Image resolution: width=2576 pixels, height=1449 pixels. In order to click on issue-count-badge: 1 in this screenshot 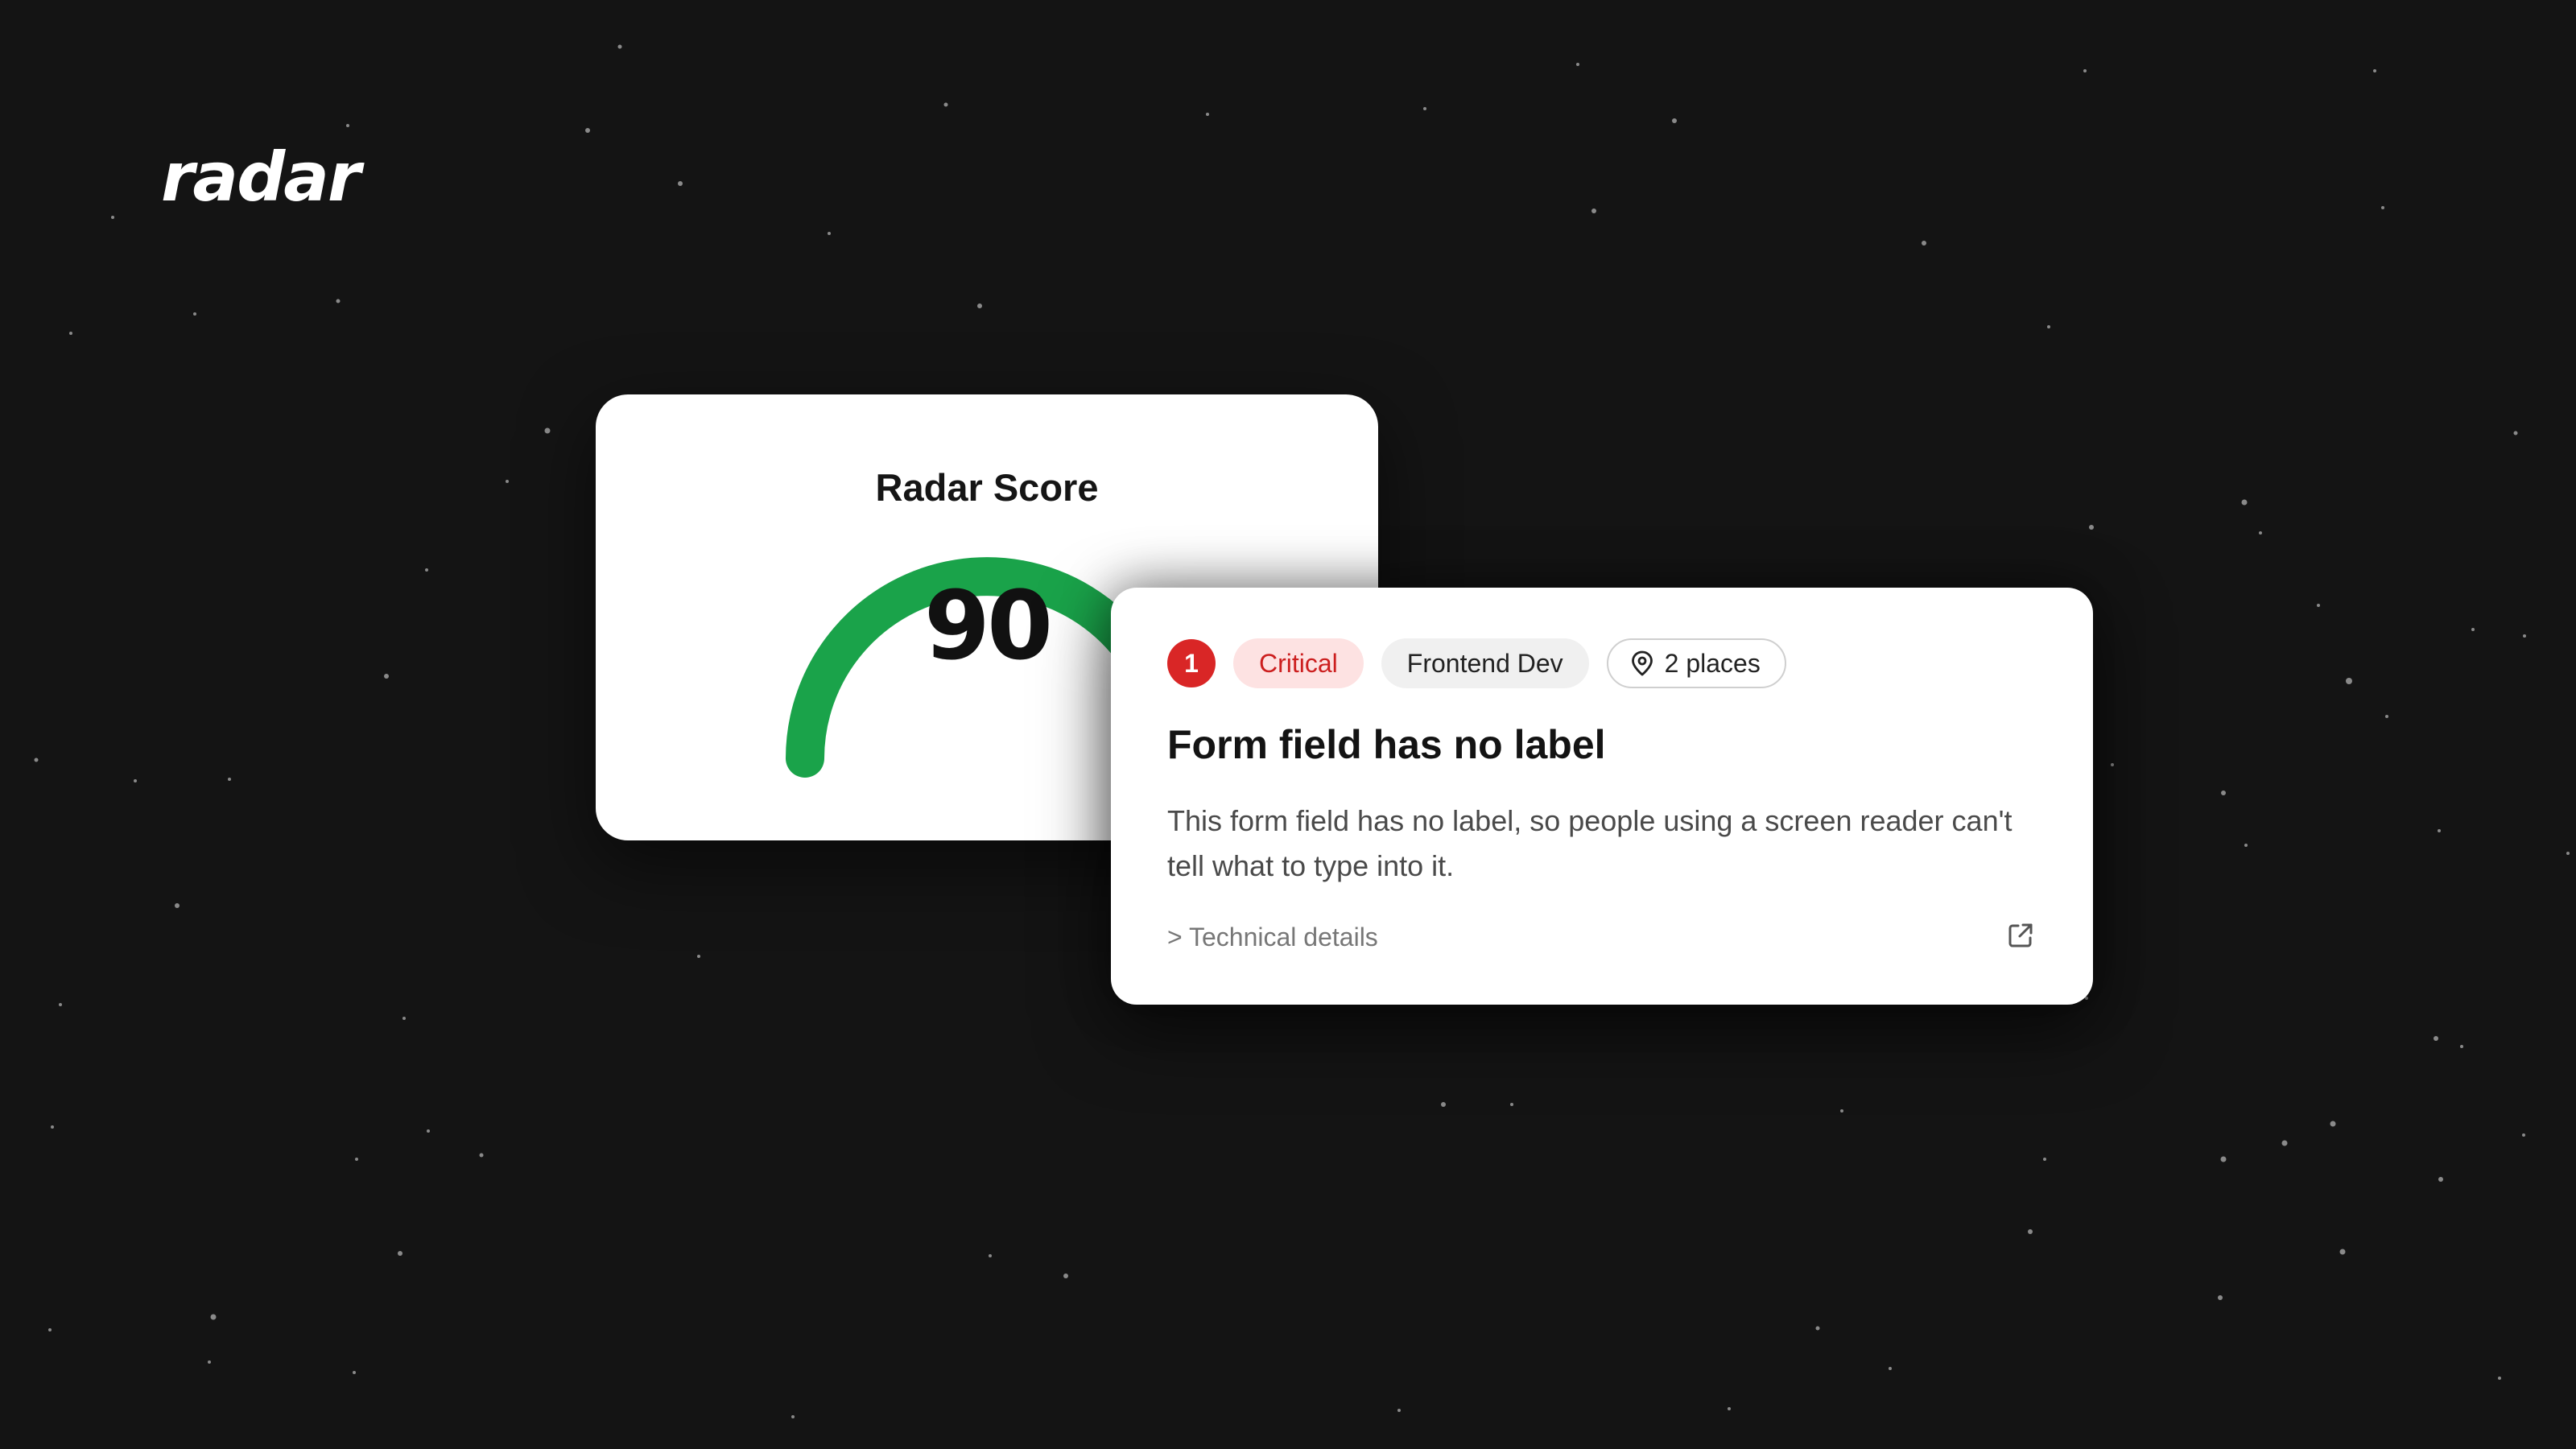, I will do `click(1191, 663)`.